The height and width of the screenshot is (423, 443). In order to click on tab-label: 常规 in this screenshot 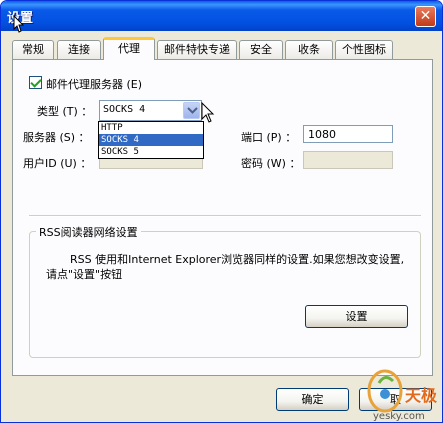, I will do `click(33, 49)`.